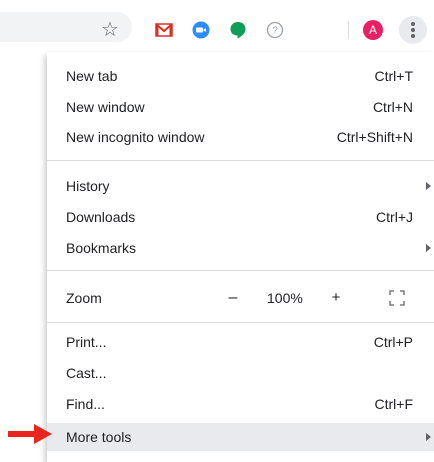  Describe the element at coordinates (240, 437) in the screenshot. I see `menu-item-more-tools: More tools` at that location.